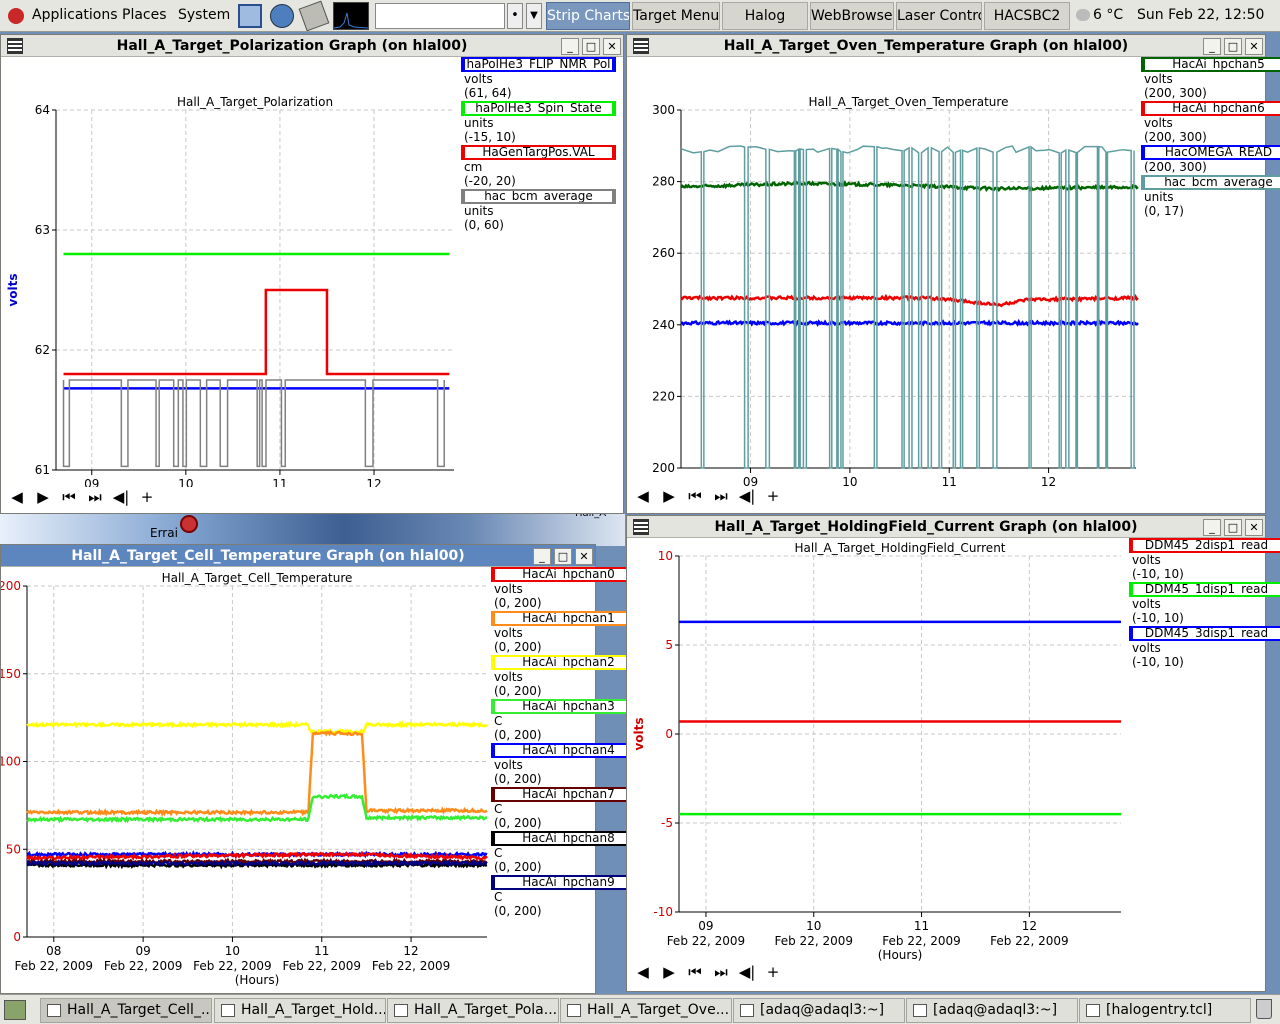 The image size is (1280, 1024). What do you see at coordinates (588, 16) in the screenshot?
I see `strip-charts-launcher: Strip Charts` at bounding box center [588, 16].